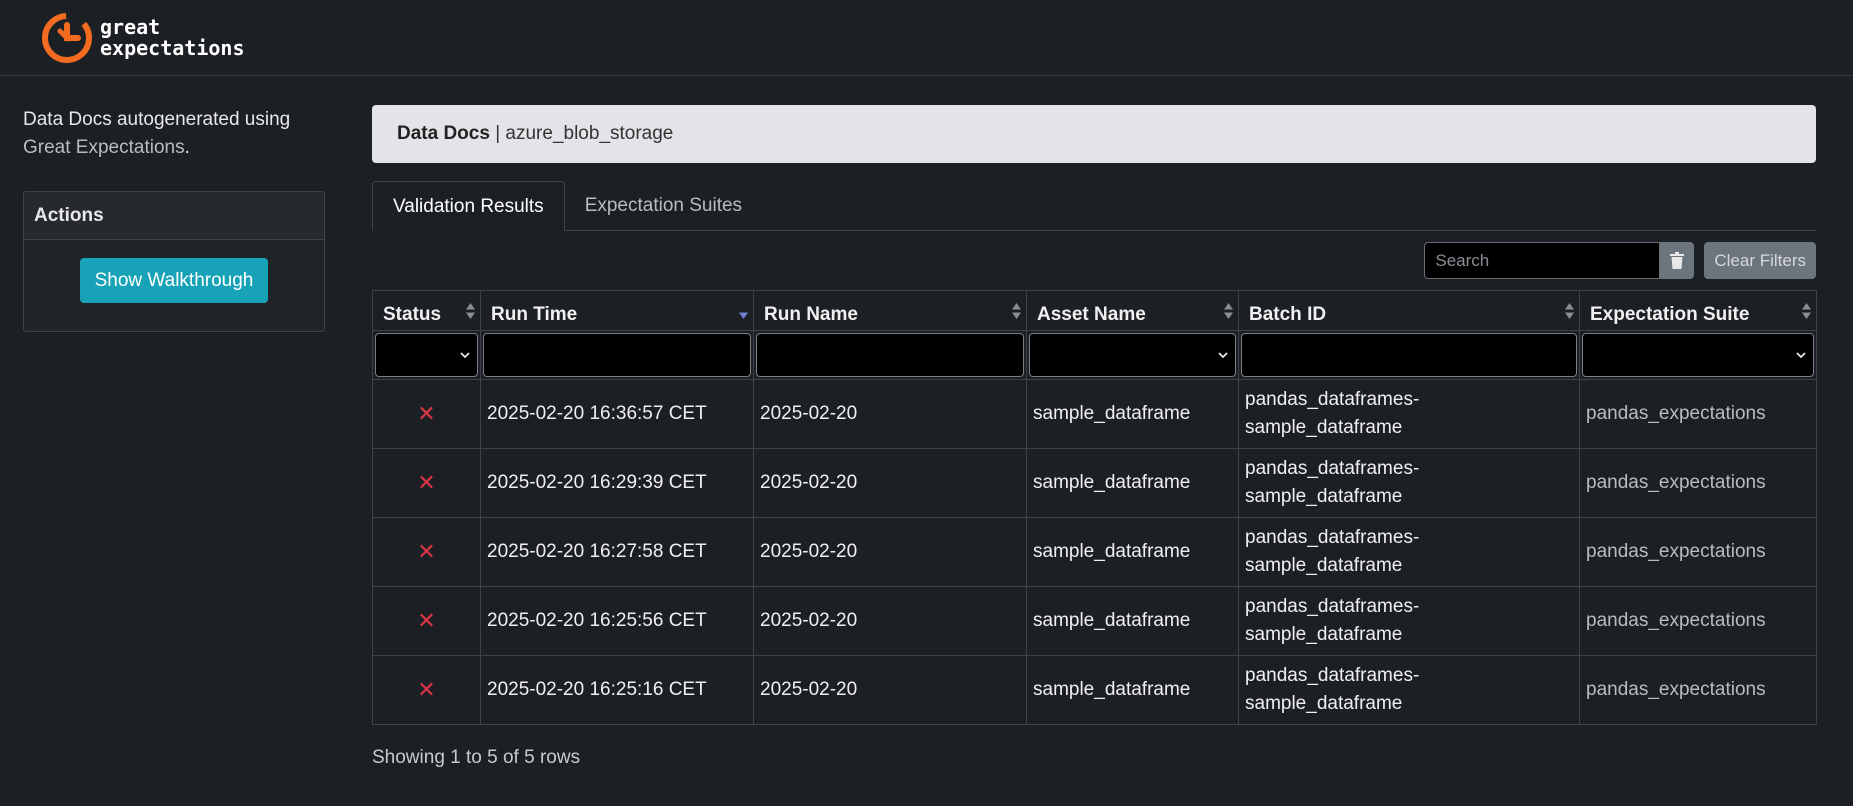 This screenshot has width=1853, height=806. Describe the element at coordinates (534, 314) in the screenshot. I see `column-label: Run Time` at that location.